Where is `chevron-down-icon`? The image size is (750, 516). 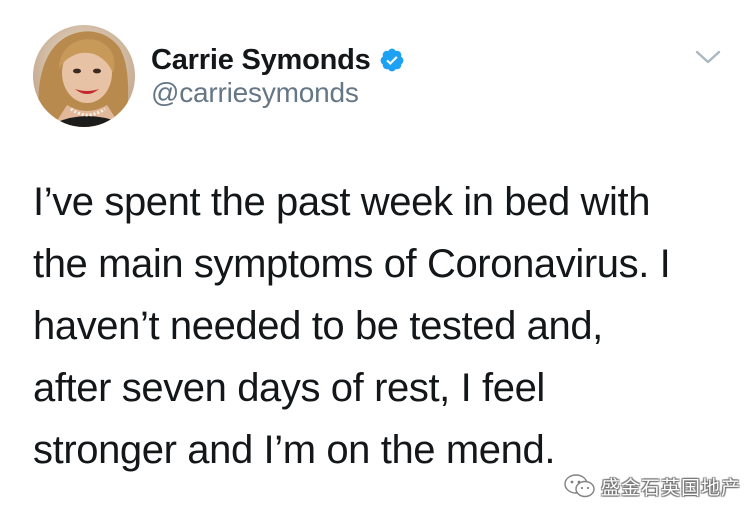
chevron-down-icon is located at coordinates (708, 57).